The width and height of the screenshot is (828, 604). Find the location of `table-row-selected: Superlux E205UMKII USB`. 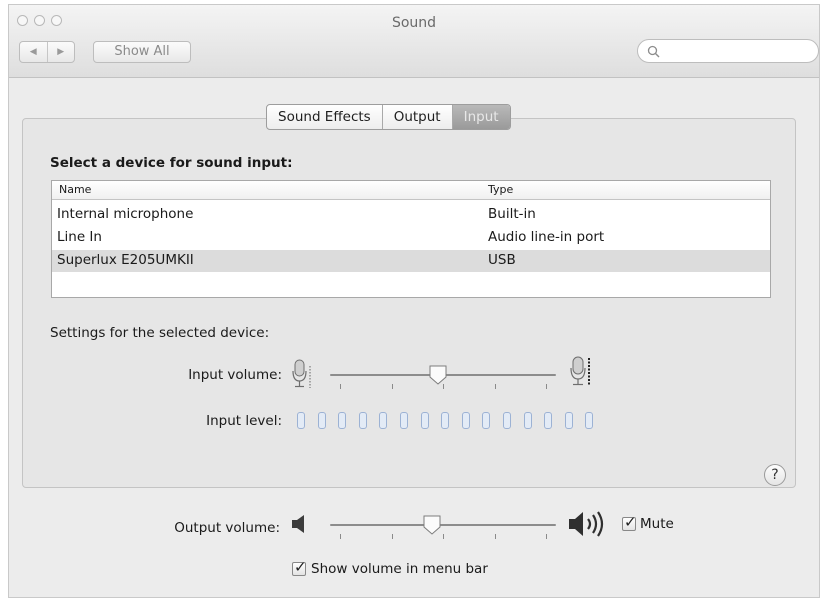

table-row-selected: Superlux E205UMKII USB is located at coordinates (411, 261).